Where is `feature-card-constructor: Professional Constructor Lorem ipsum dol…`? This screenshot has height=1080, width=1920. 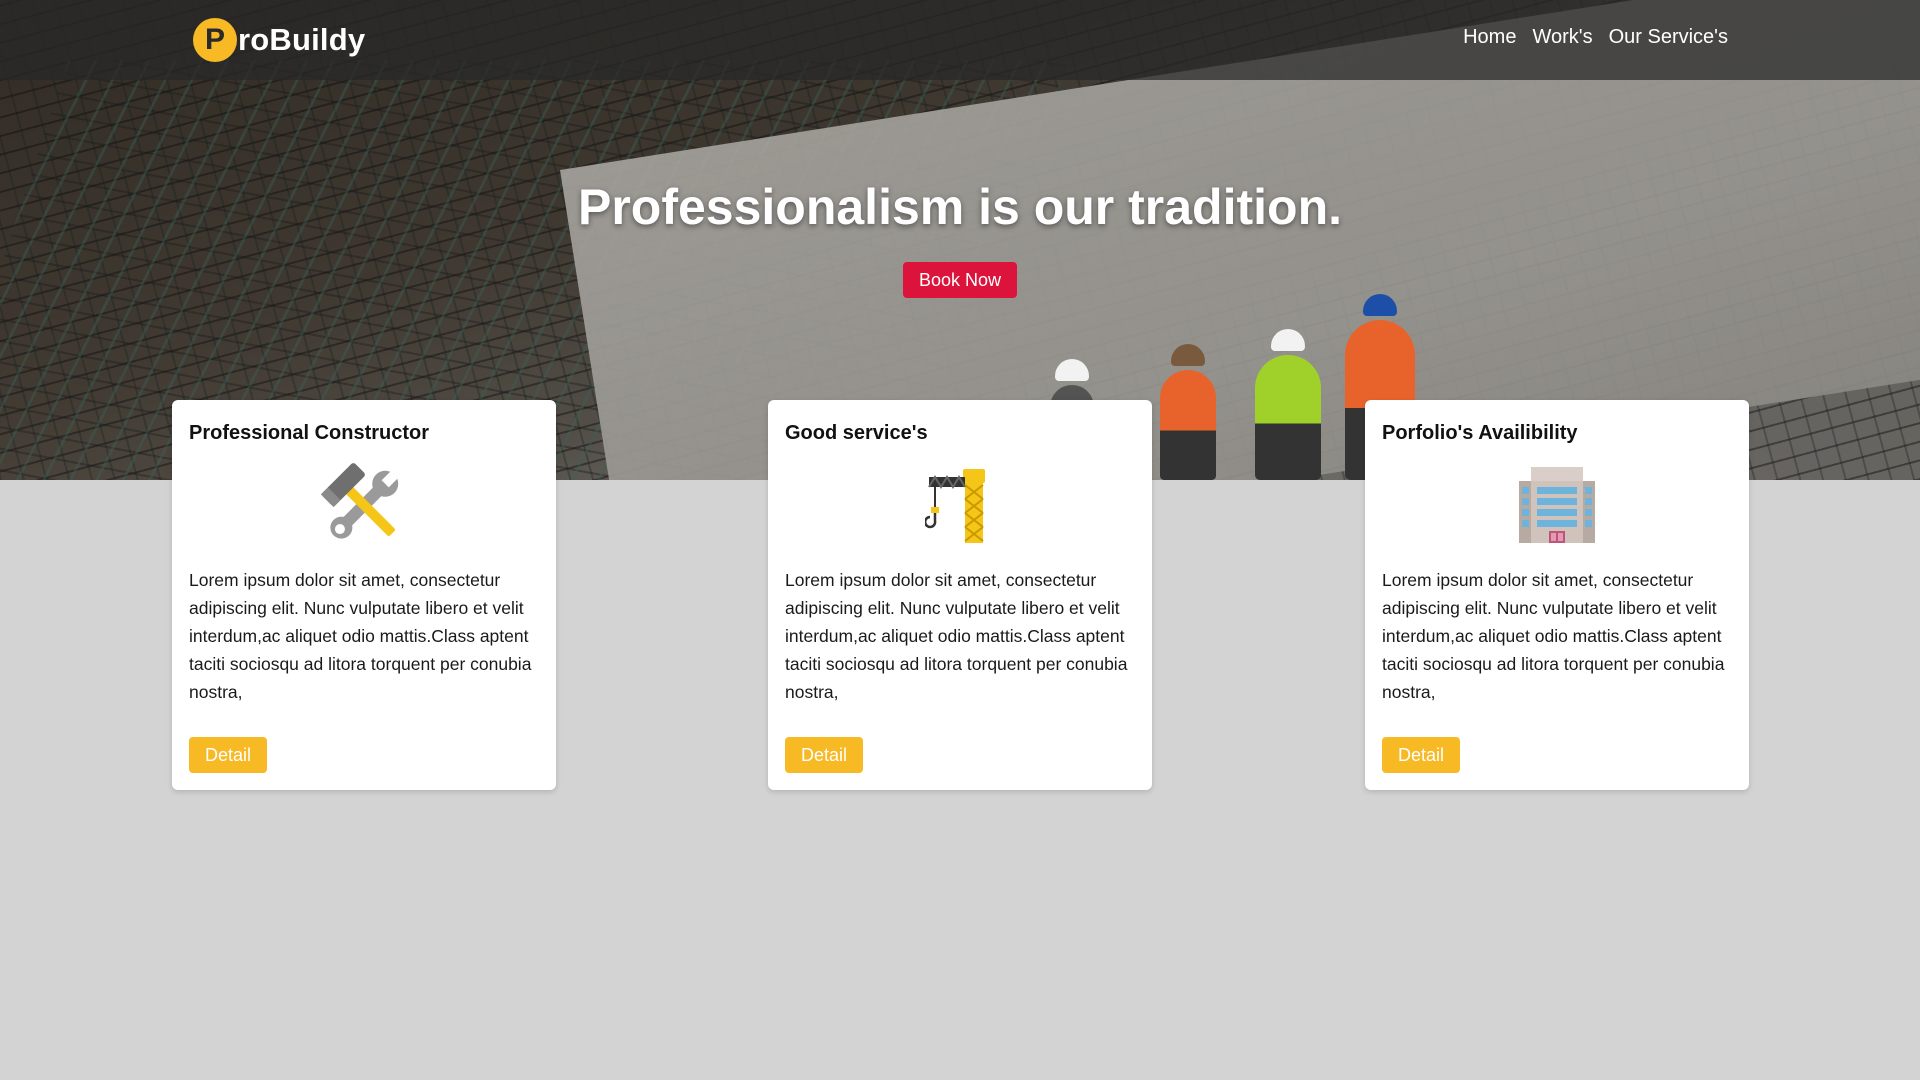 feature-card-constructor: Professional Constructor Lorem ipsum dol… is located at coordinates (364, 595).